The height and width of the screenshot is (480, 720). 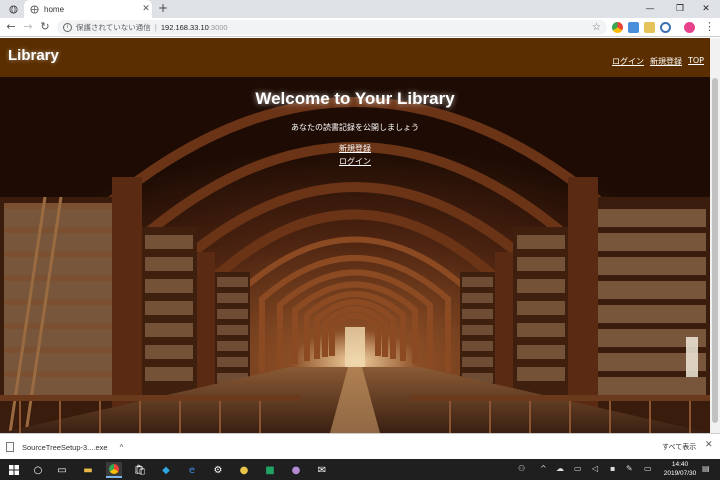 What do you see at coordinates (14, 470) in the screenshot?
I see `windows-start-icon` at bounding box center [14, 470].